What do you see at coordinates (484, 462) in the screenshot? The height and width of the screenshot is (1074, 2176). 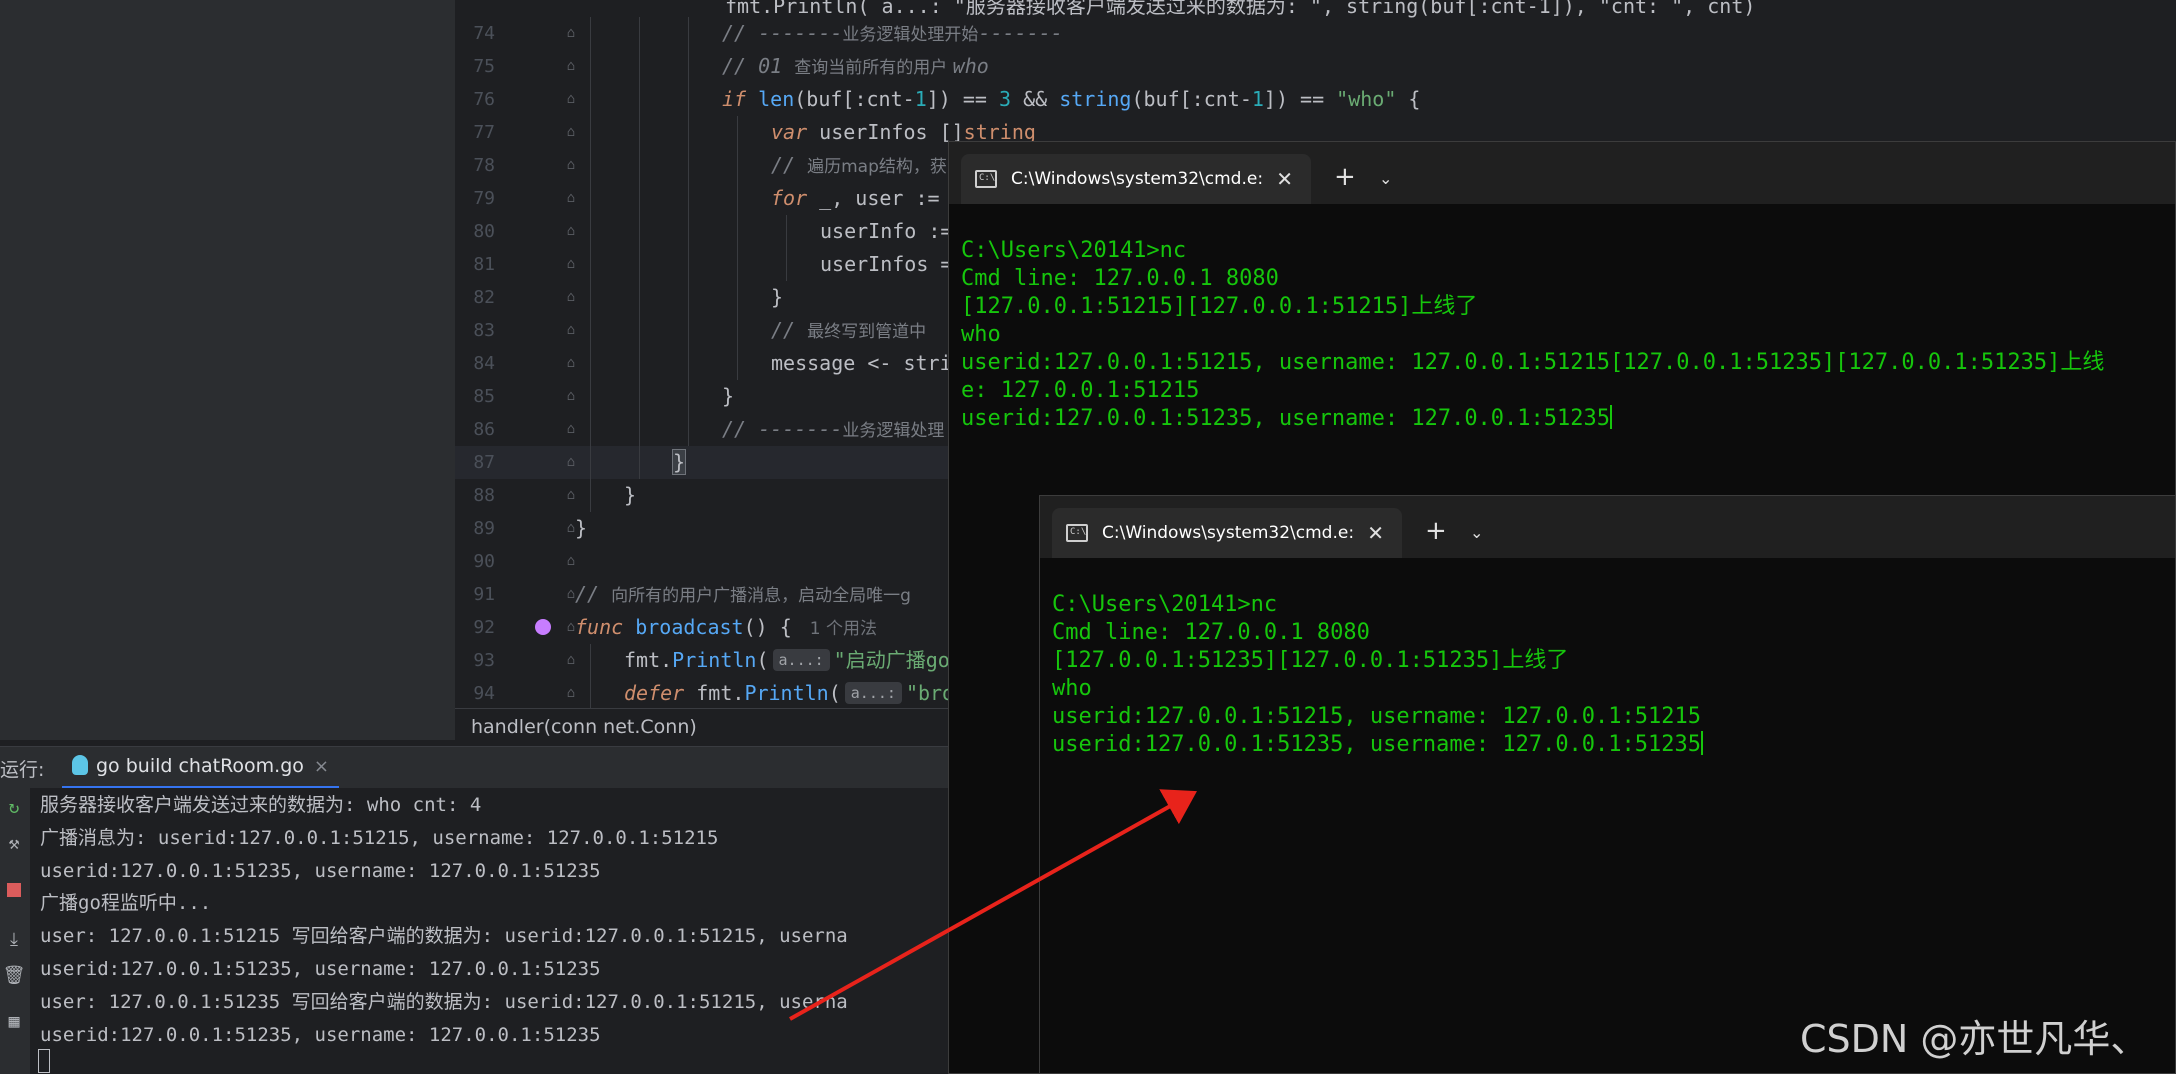 I see `line-number: 87` at bounding box center [484, 462].